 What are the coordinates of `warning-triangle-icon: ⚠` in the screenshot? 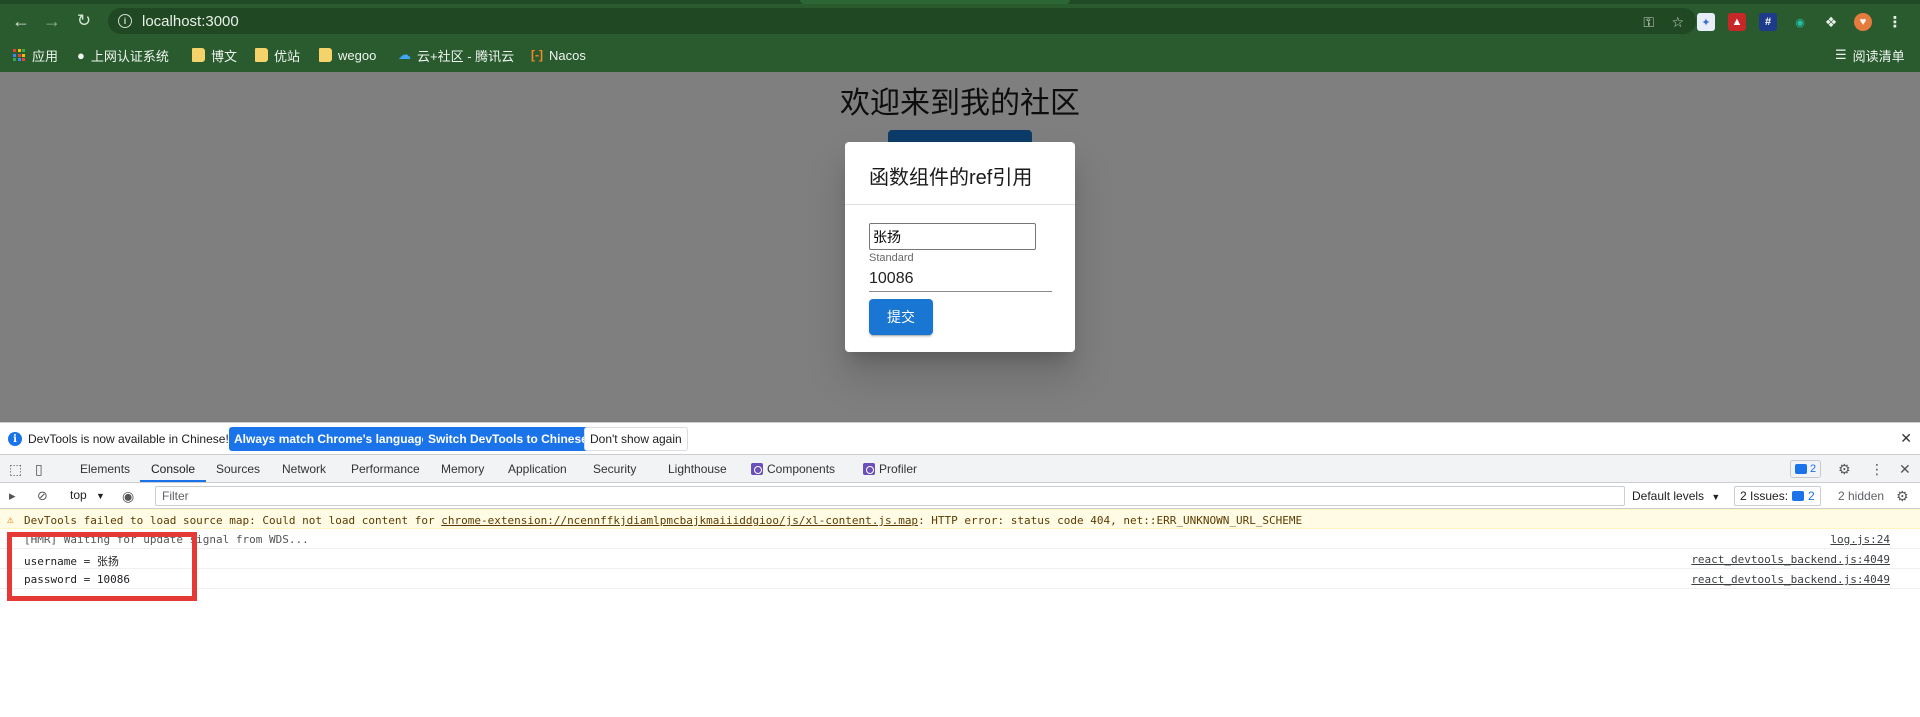 It's located at (10, 519).